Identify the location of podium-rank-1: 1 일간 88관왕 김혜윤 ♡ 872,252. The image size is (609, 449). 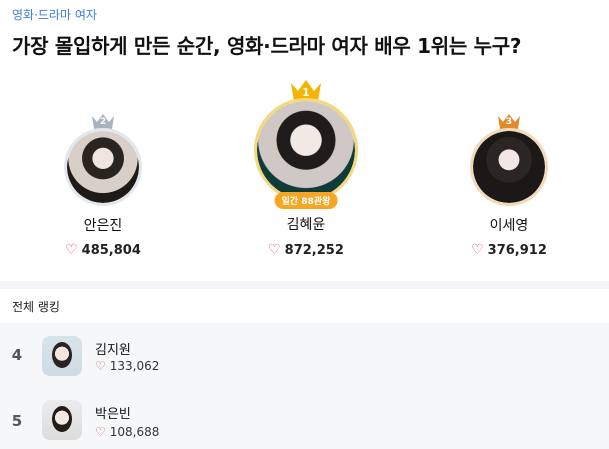
(306, 170).